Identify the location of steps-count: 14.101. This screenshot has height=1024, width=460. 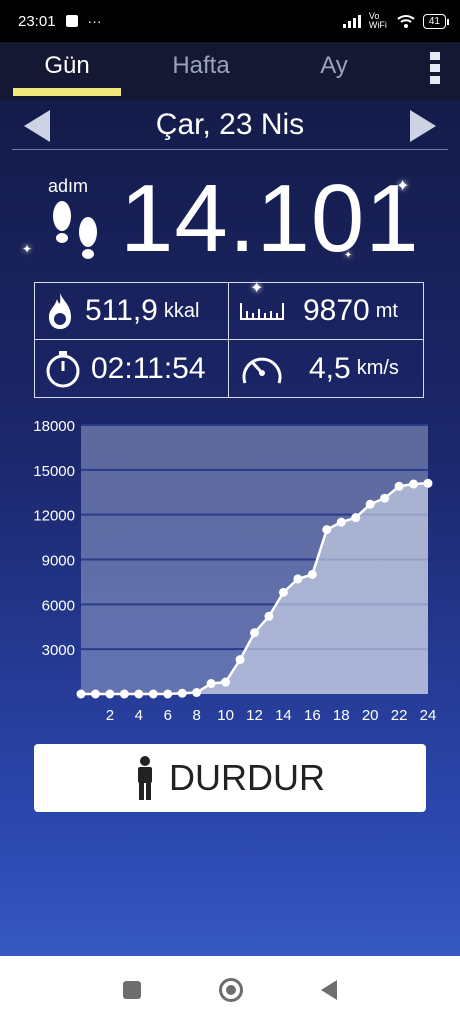
(270, 218).